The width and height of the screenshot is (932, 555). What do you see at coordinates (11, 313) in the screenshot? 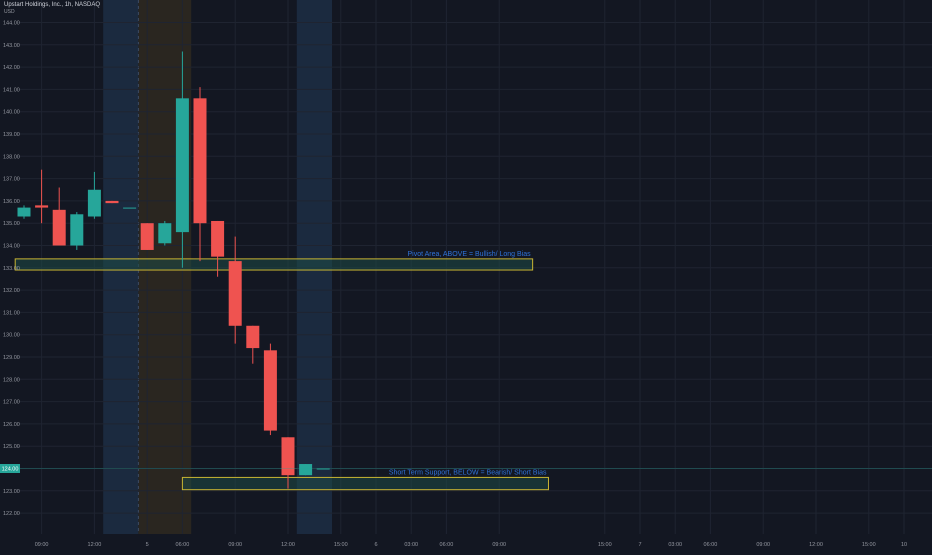
I see `y-tick-label: 131.00` at bounding box center [11, 313].